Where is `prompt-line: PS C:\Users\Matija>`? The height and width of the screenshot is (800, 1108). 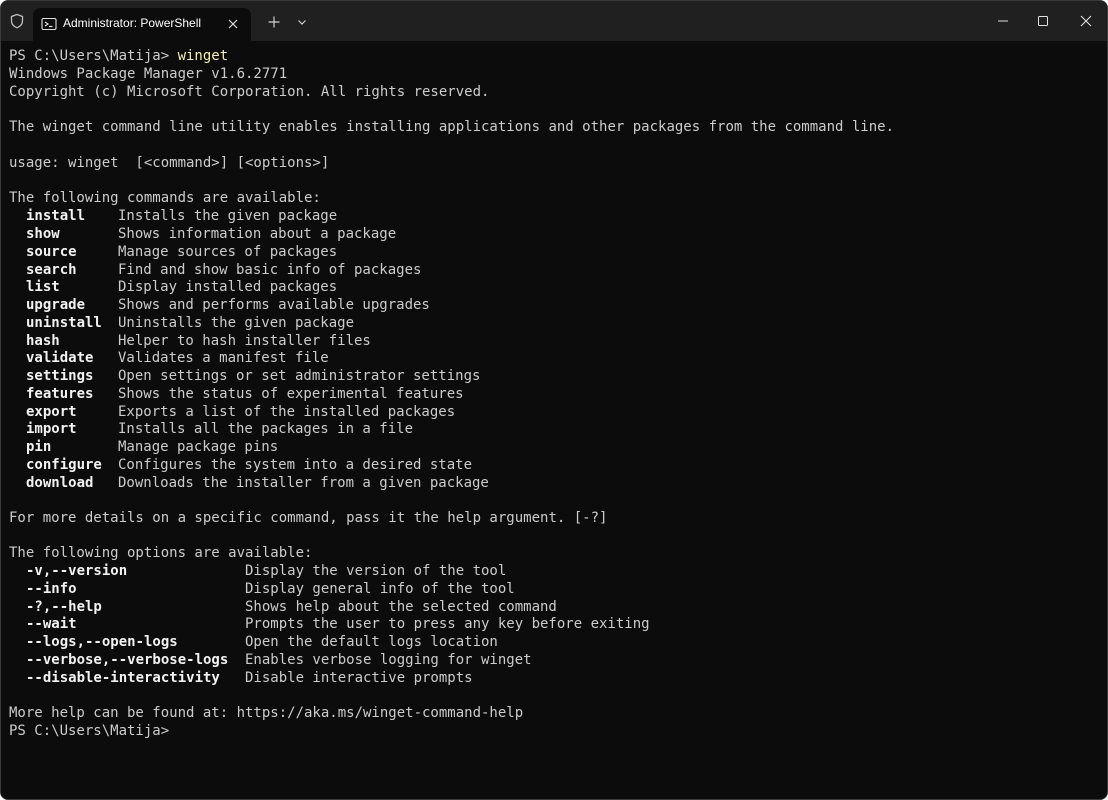
prompt-line: PS C:\Users\Matija> is located at coordinates (89, 731).